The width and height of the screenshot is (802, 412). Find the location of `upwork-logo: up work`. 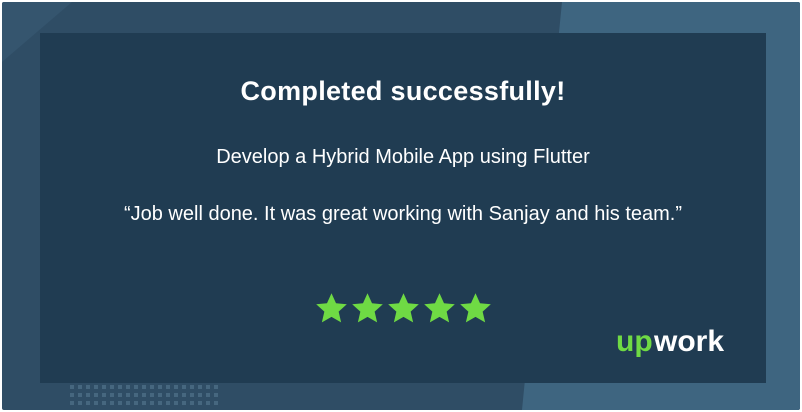

upwork-logo: up work is located at coordinates (670, 341).